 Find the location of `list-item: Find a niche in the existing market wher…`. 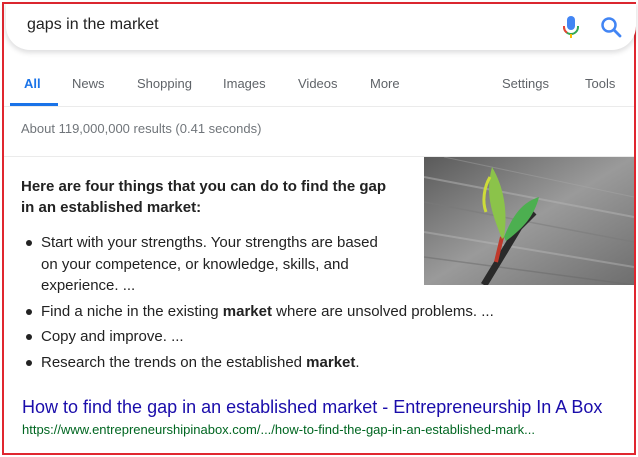

list-item: Find a niche in the existing market wher… is located at coordinates (326, 312).